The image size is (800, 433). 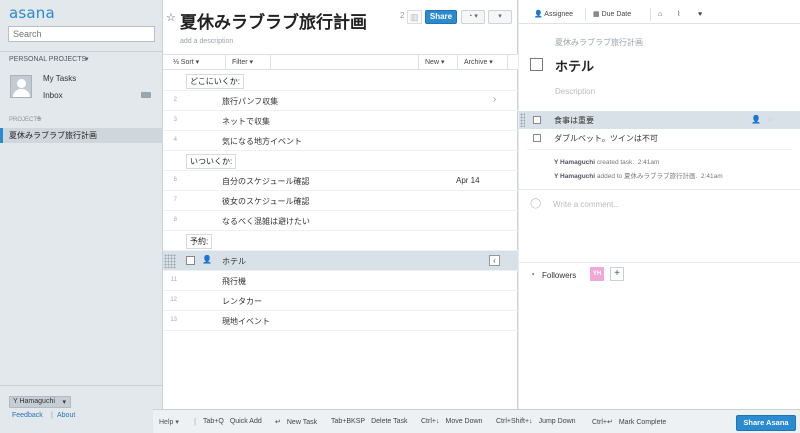 I want to click on filter-button: Filter ▾, so click(x=248, y=62).